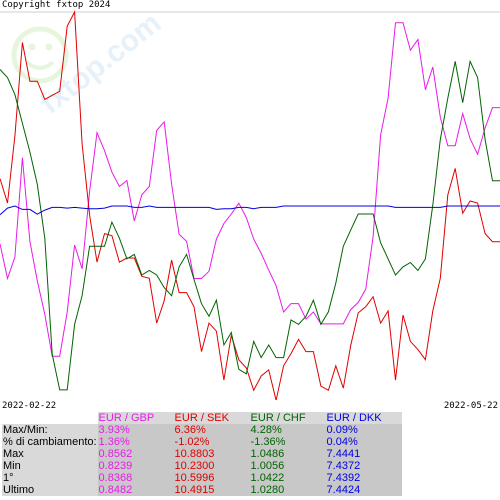 The height and width of the screenshot is (500, 500). I want to click on stat-value: 1.0486, so click(287, 454).